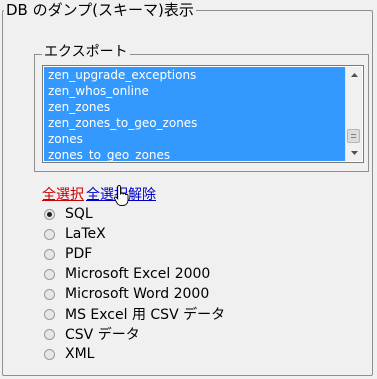  I want to click on format-option-word-2000: Microsoft Word 2000, so click(134, 294).